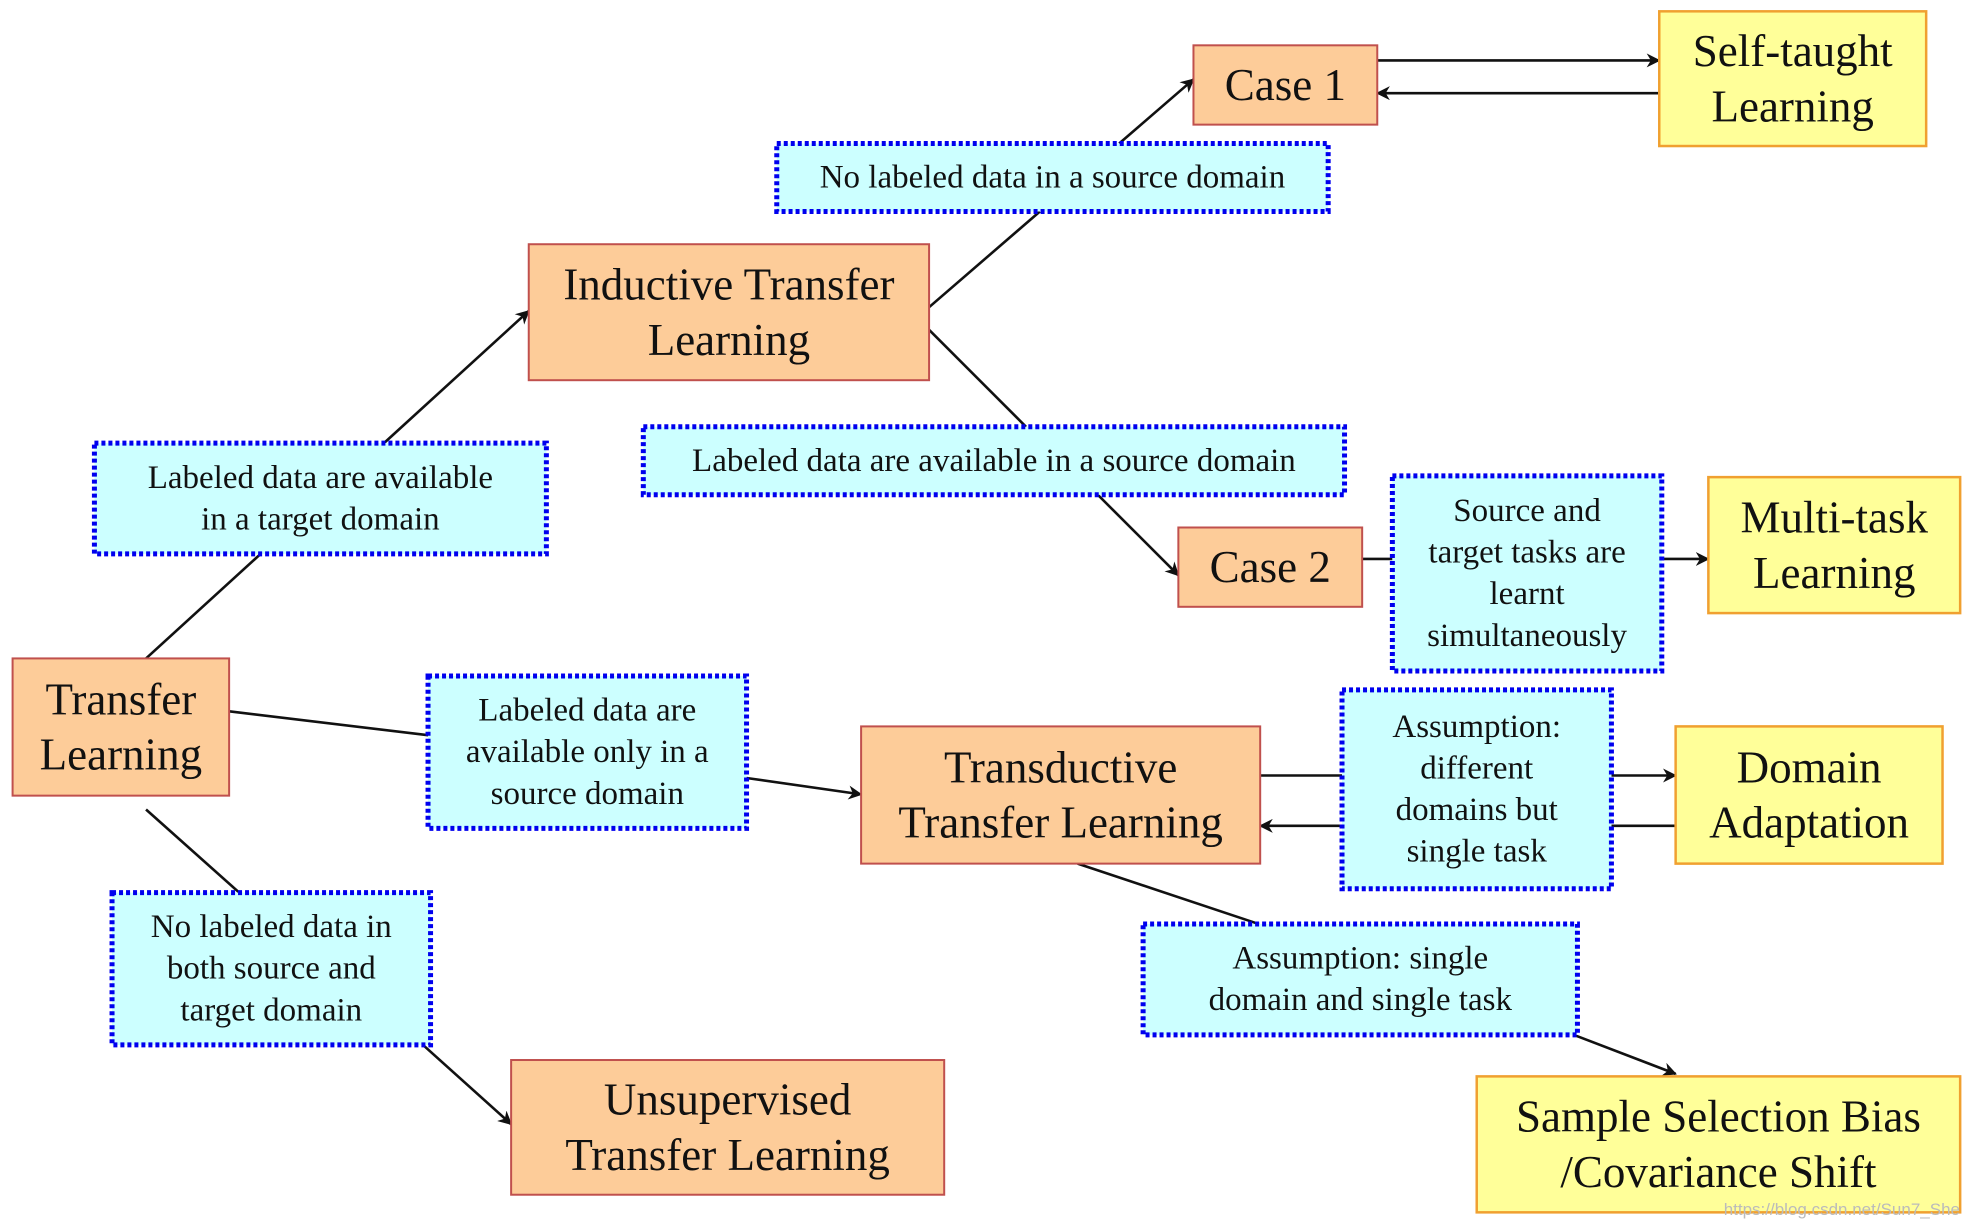  What do you see at coordinates (1842, 1209) in the screenshot?
I see `watermark: https://blog.csdn.net/Sun7_She` at bounding box center [1842, 1209].